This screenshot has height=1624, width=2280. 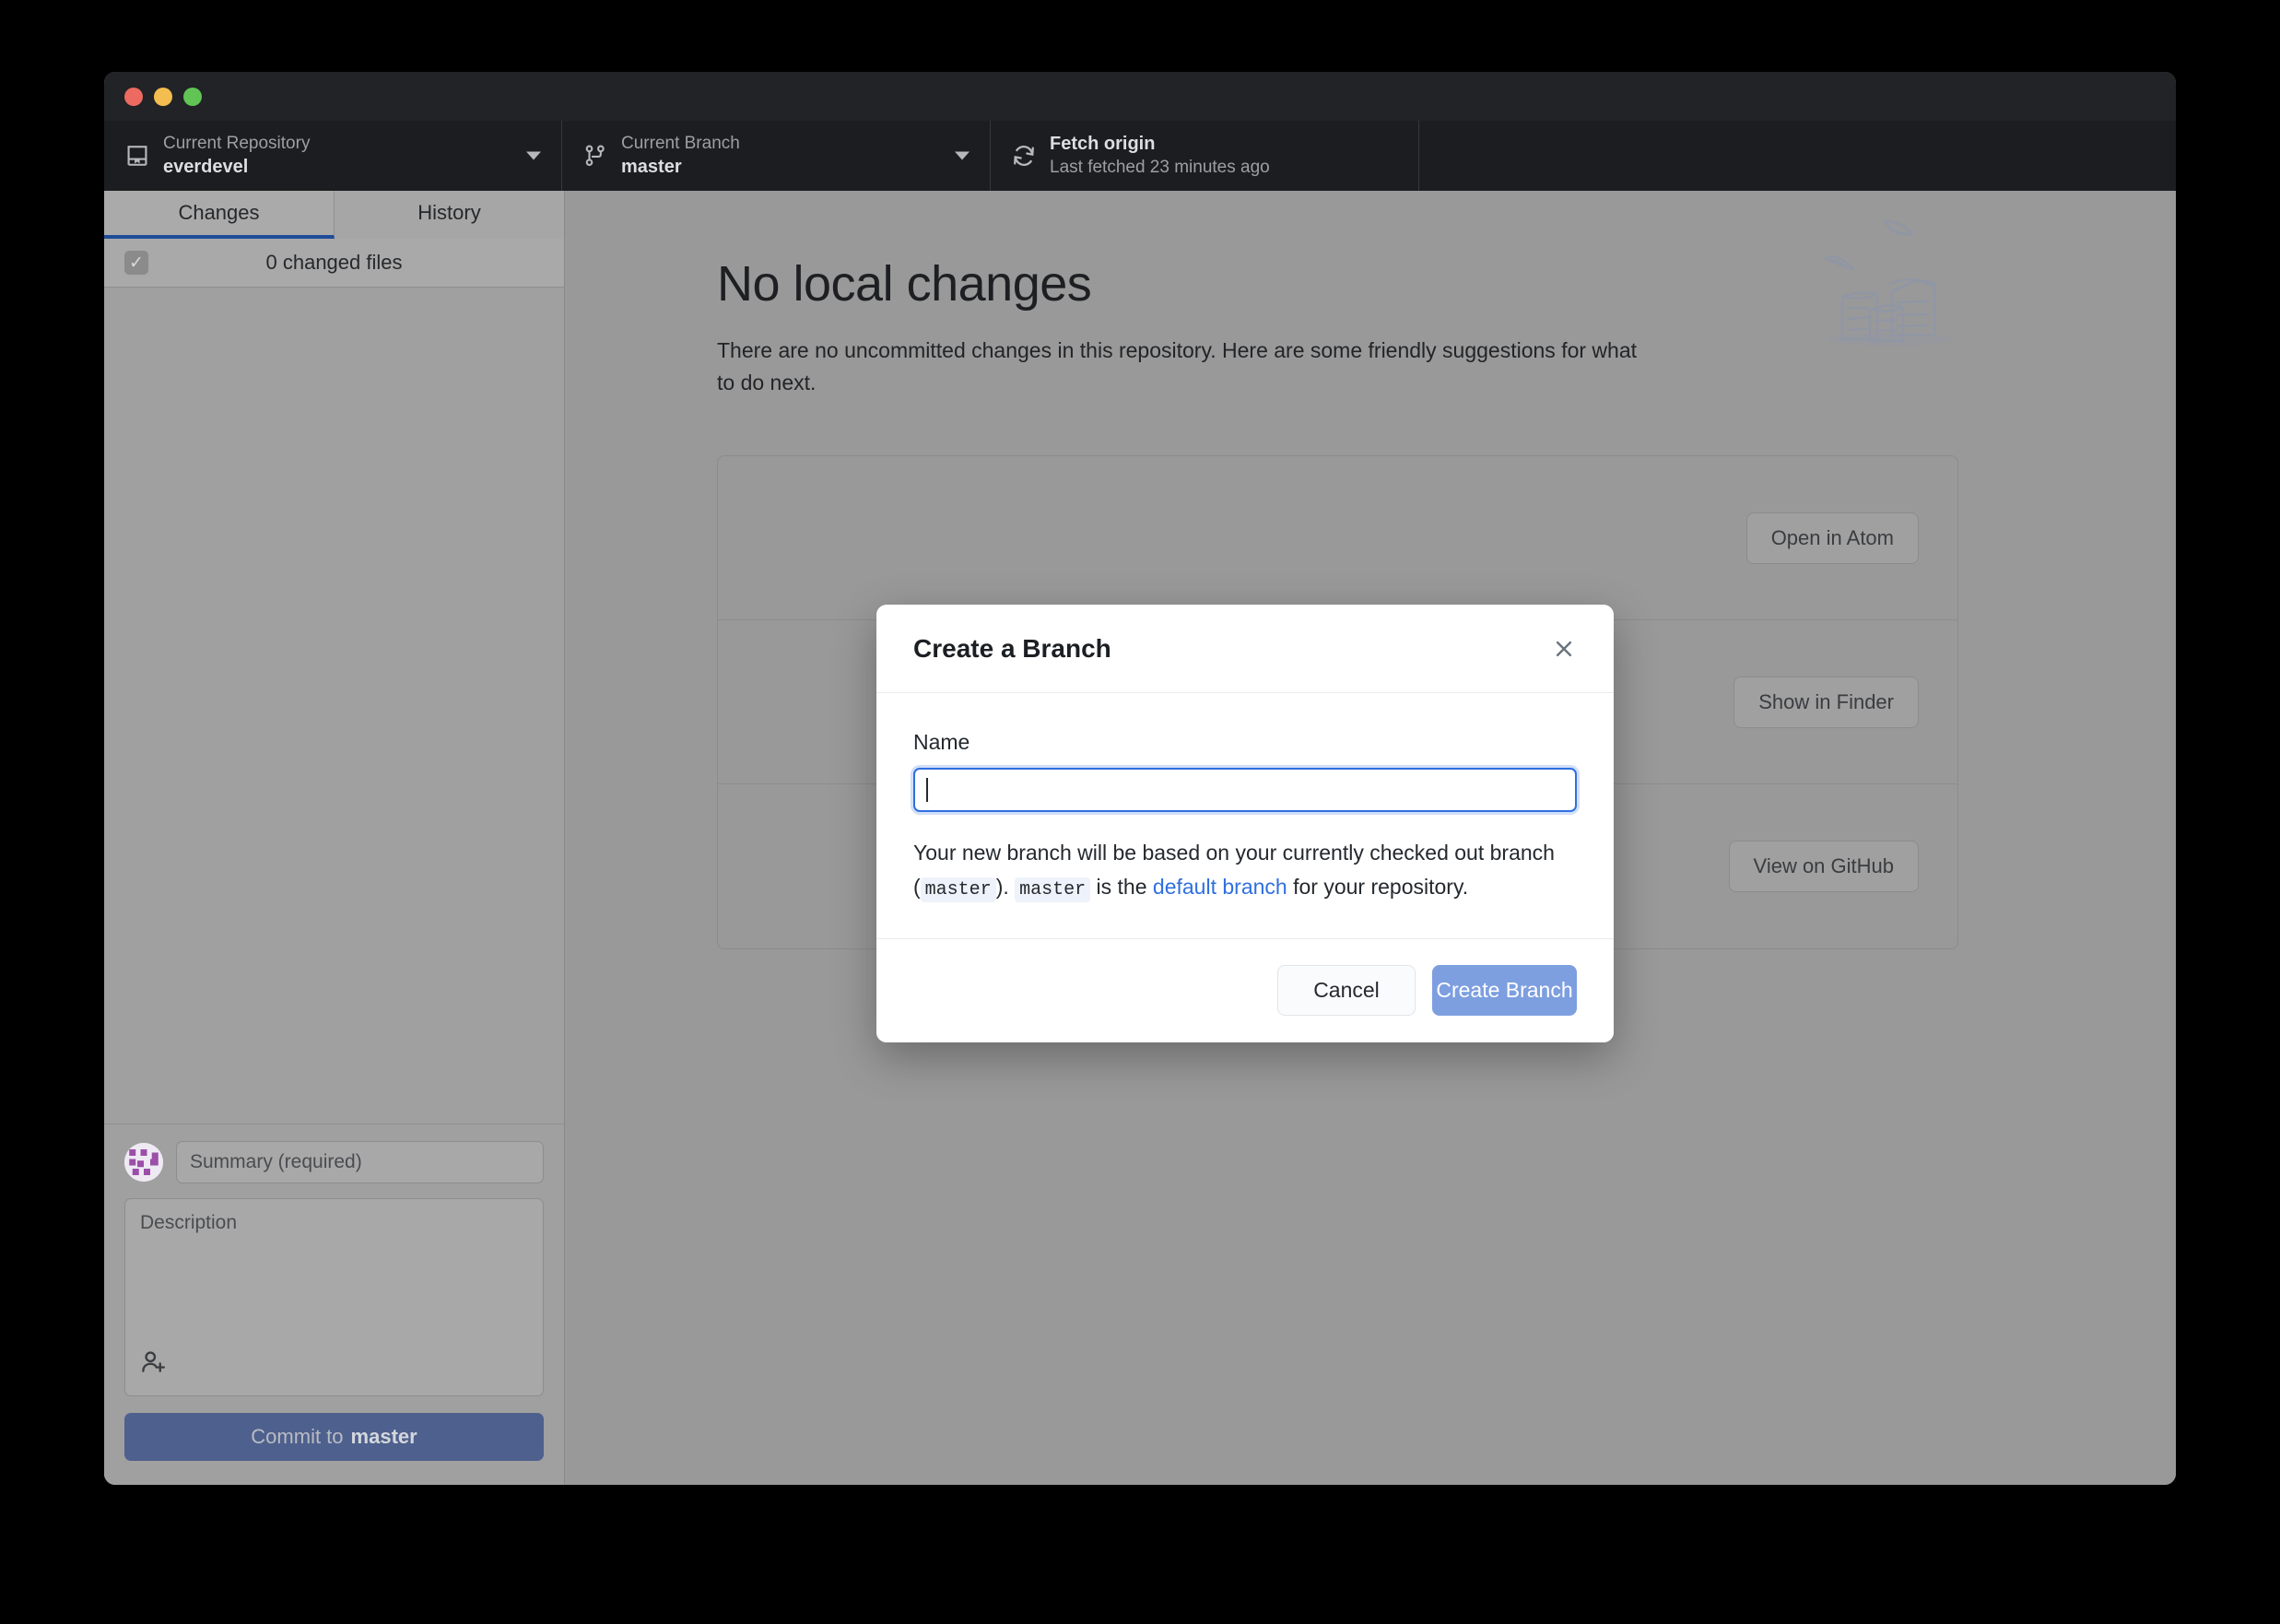 I want to click on help-code-1: master, so click(x=958, y=889).